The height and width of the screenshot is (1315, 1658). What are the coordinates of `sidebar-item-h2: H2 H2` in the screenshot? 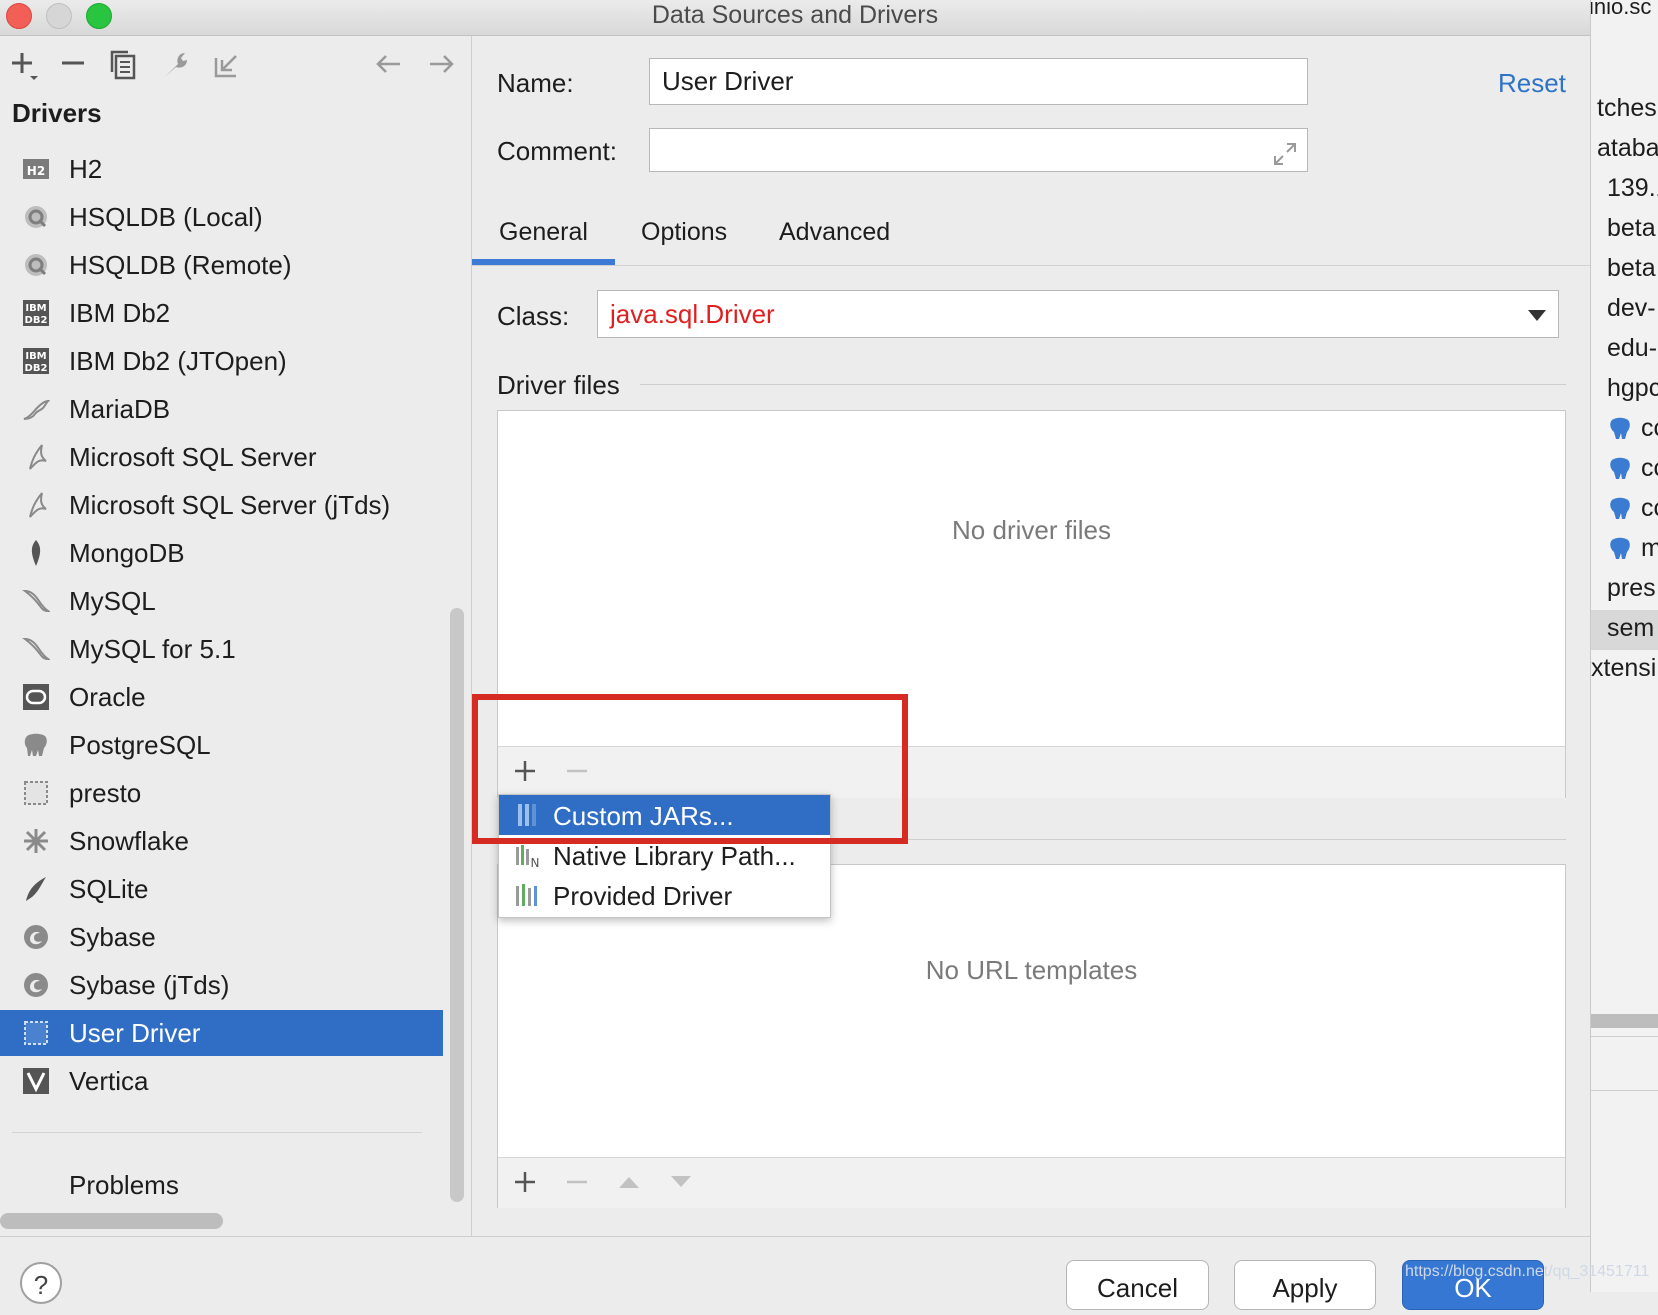 It's located at (221, 169).